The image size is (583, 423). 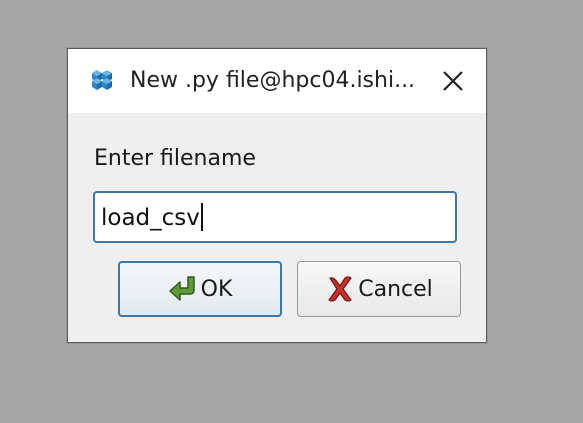 What do you see at coordinates (175, 158) in the screenshot?
I see `filename-prompt-label: Enter filename` at bounding box center [175, 158].